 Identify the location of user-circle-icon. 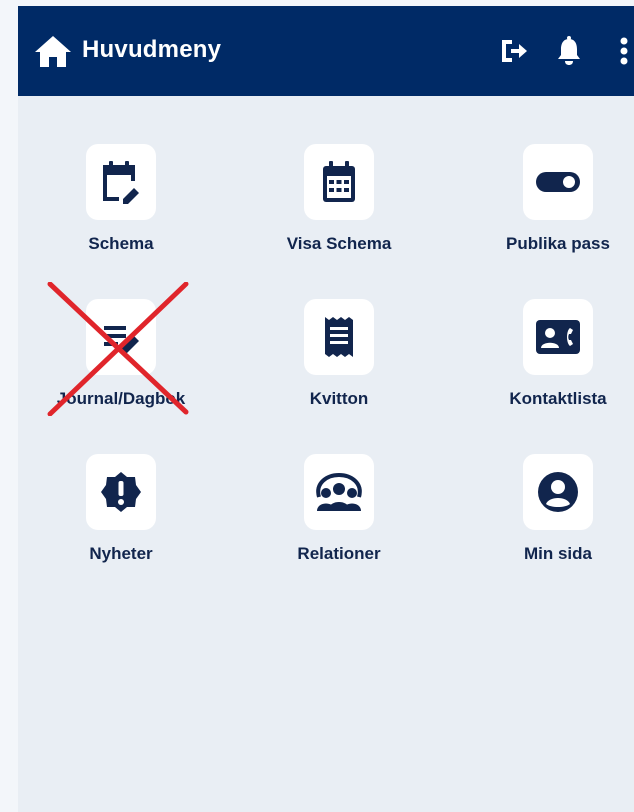
(558, 492).